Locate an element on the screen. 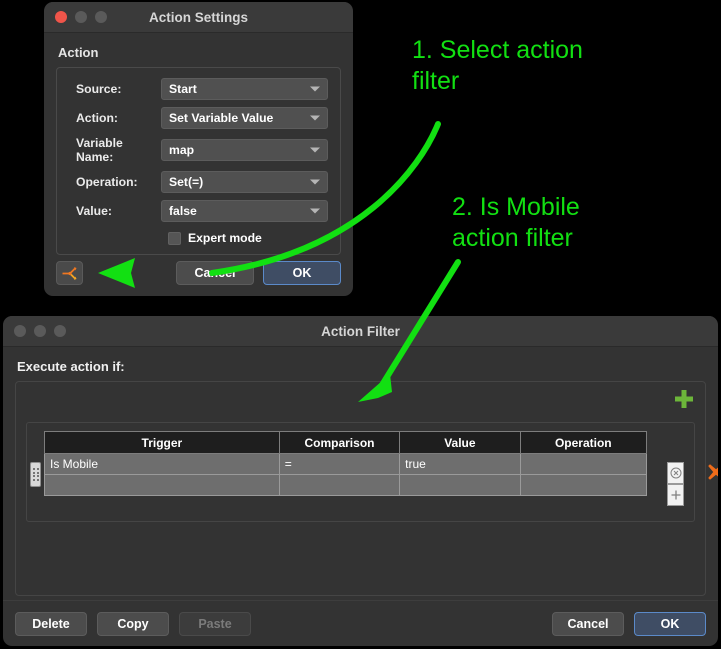 Image resolution: width=721 pixels, height=649 pixels. source-value: Start is located at coordinates (183, 89).